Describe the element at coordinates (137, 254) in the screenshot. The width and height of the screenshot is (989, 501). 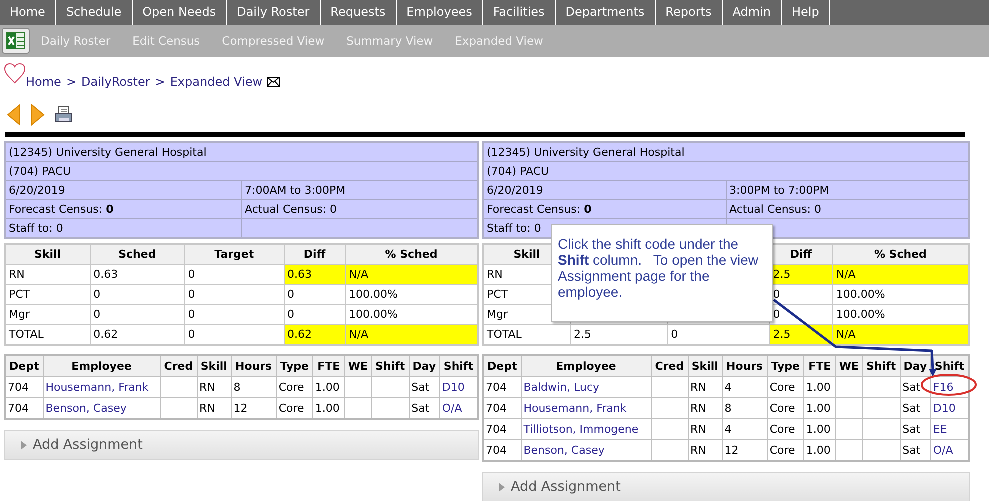
I see `column-header: Sched` at that location.